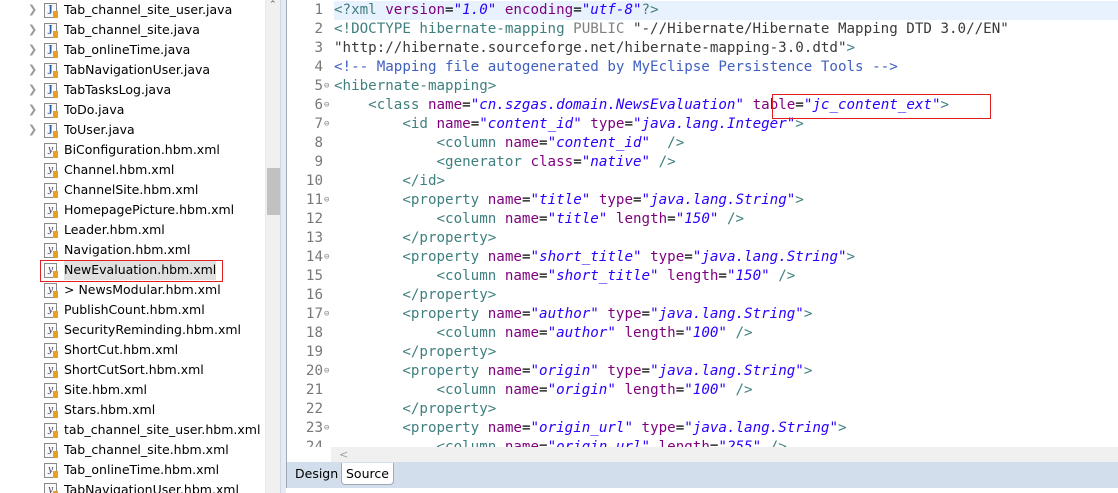 This screenshot has height=493, width=1118. What do you see at coordinates (273, 5) in the screenshot?
I see `scroll-up-arrow-icon: ⌃` at bounding box center [273, 5].